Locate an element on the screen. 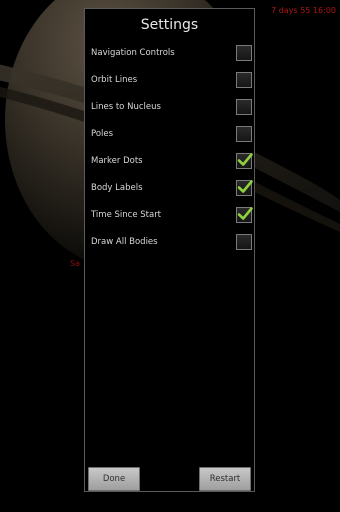 The width and height of the screenshot is (340, 512). done-button: Done is located at coordinates (114, 479).